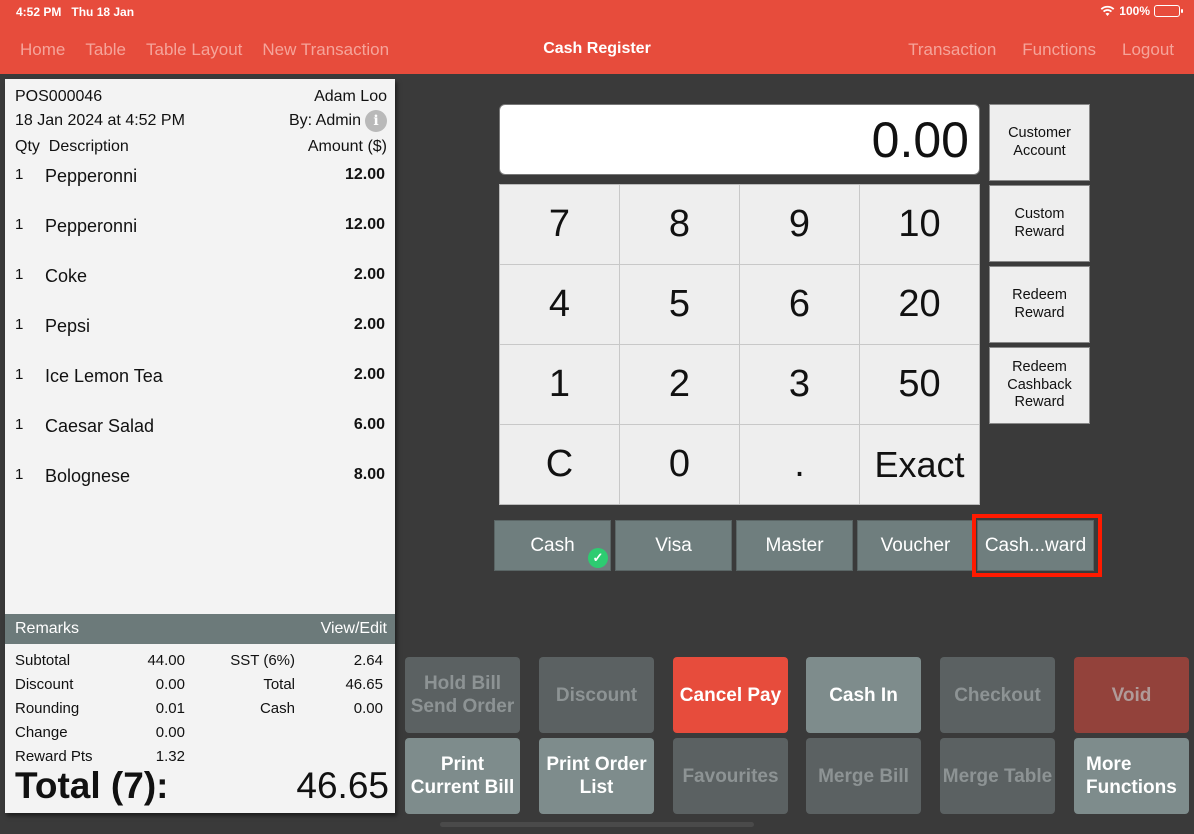 This screenshot has width=1194, height=834. I want to click on grand-total: Total (7): 46.65, so click(202, 786).